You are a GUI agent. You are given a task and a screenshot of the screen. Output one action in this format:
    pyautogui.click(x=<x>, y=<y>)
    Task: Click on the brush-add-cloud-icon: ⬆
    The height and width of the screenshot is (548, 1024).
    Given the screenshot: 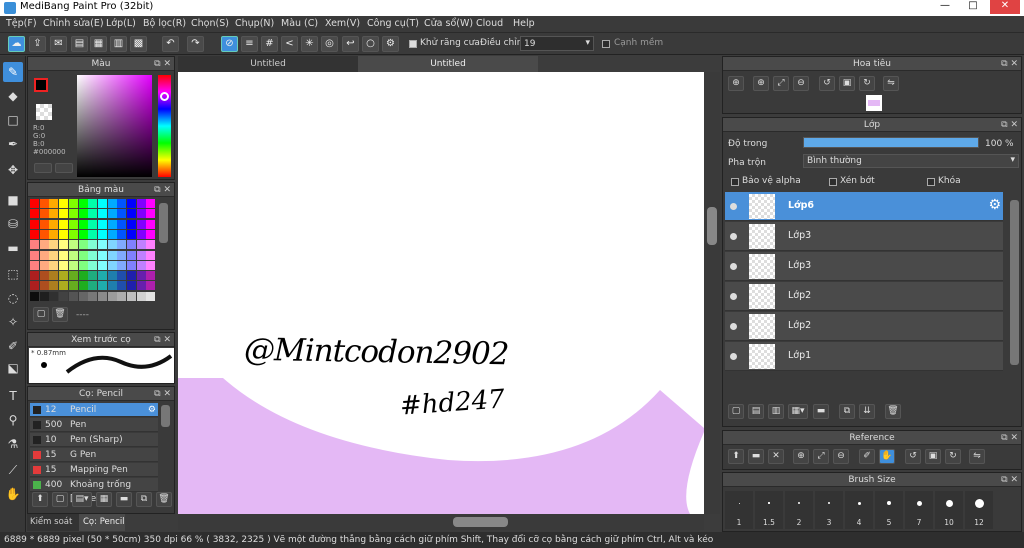 What is the action you would take?
    pyautogui.click(x=40, y=499)
    